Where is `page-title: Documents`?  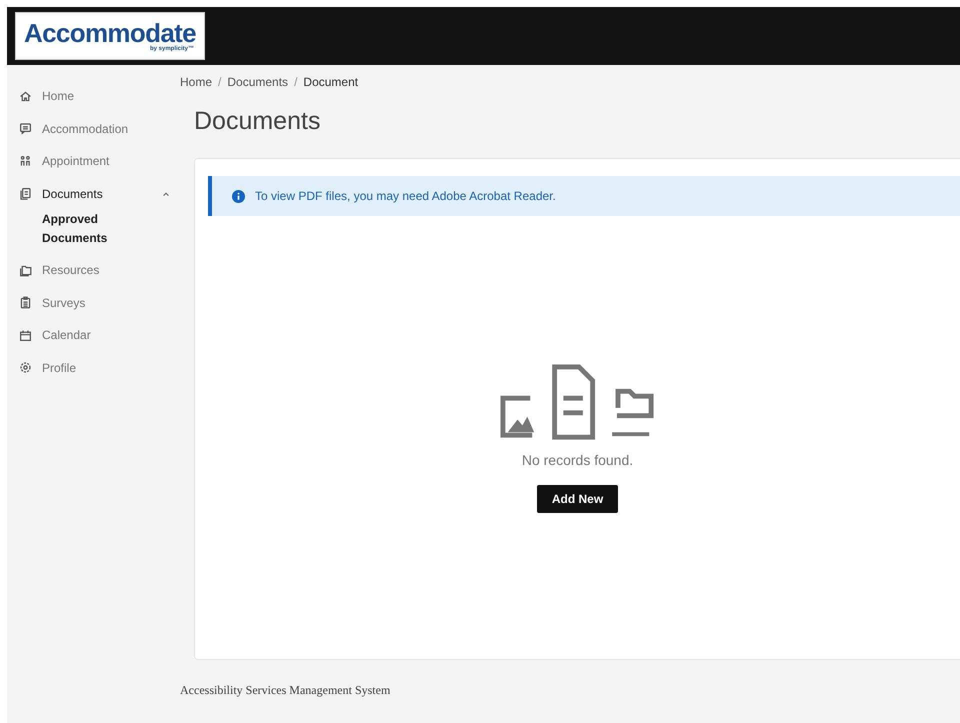
page-title: Documents is located at coordinates (258, 121).